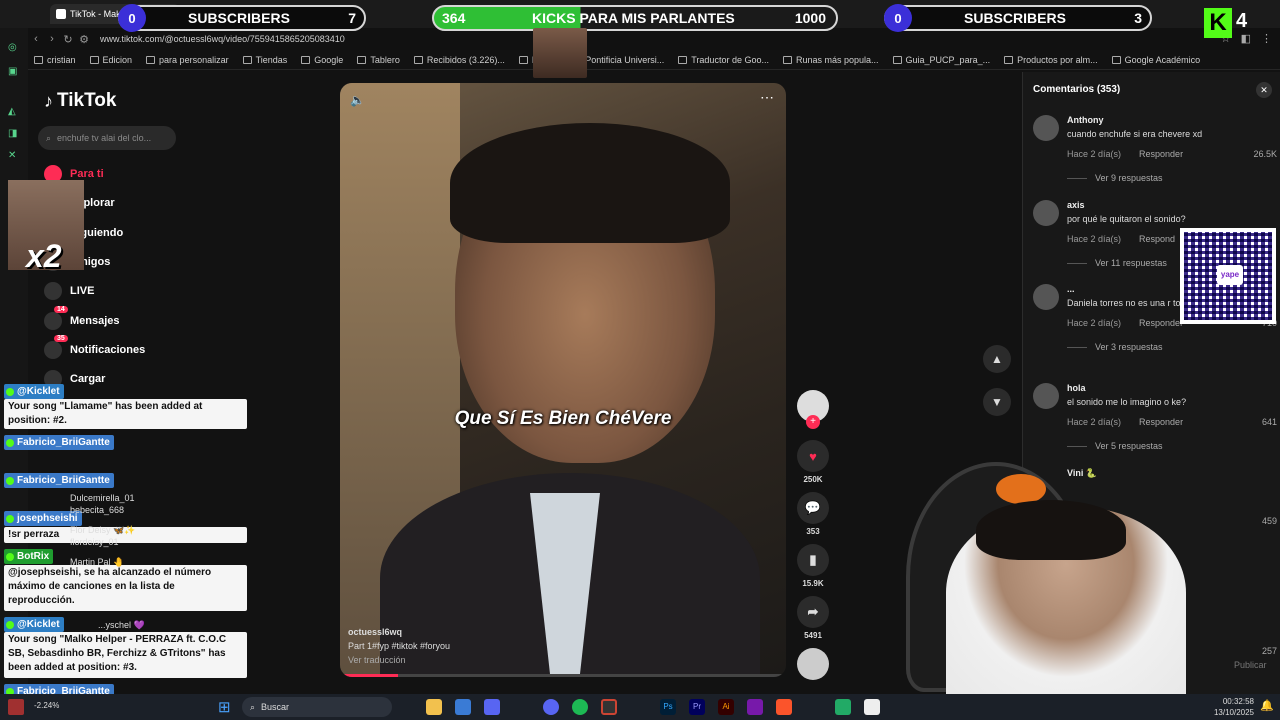 Image resolution: width=1280 pixels, height=720 pixels. What do you see at coordinates (813, 618) in the screenshot?
I see `share-button: ➦ 5491` at bounding box center [813, 618].